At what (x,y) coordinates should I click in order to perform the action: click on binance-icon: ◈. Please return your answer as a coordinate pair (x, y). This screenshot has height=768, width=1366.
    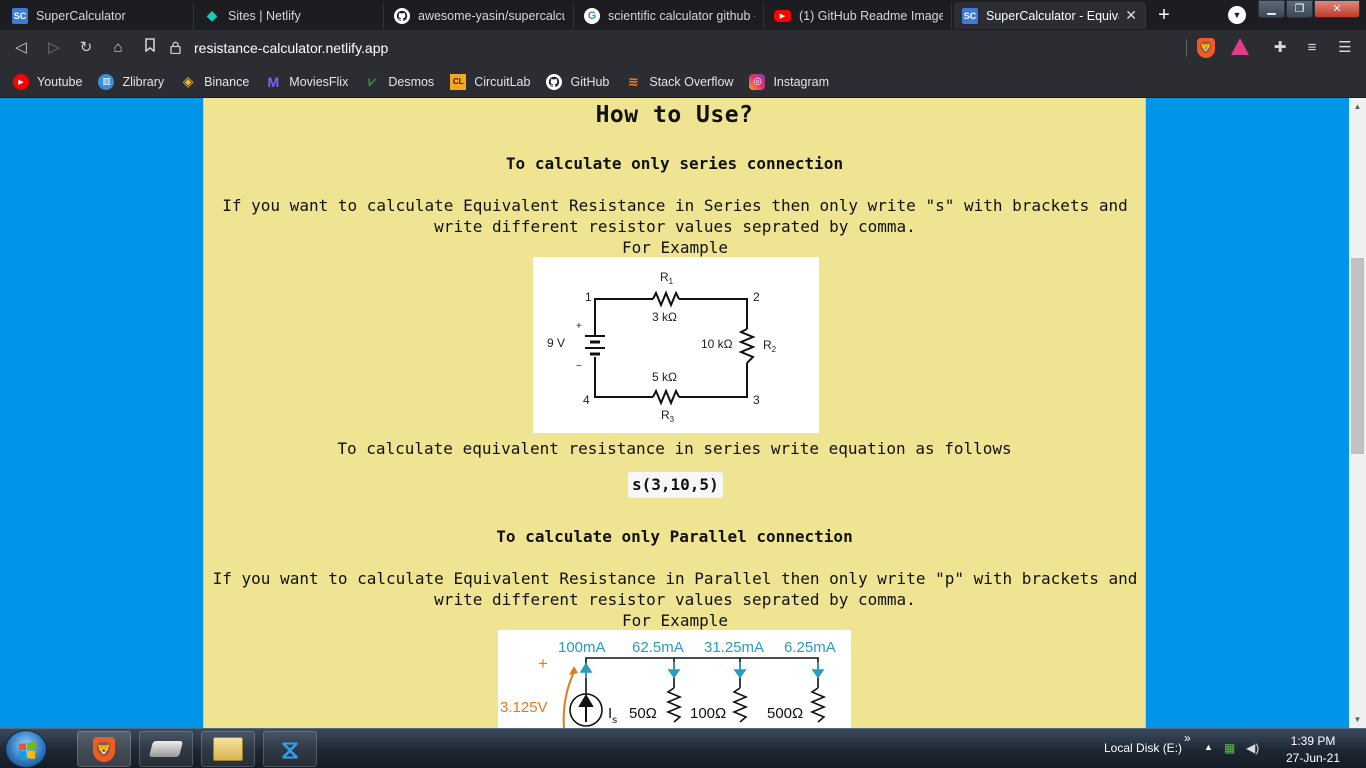
    Looking at the image, I should click on (188, 81).